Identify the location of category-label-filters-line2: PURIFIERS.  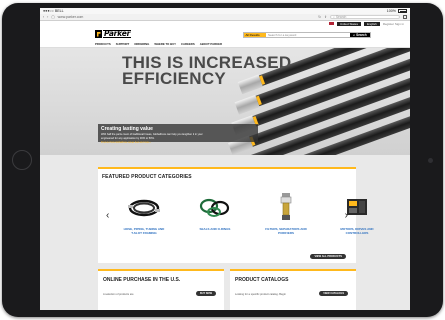
(285, 232).